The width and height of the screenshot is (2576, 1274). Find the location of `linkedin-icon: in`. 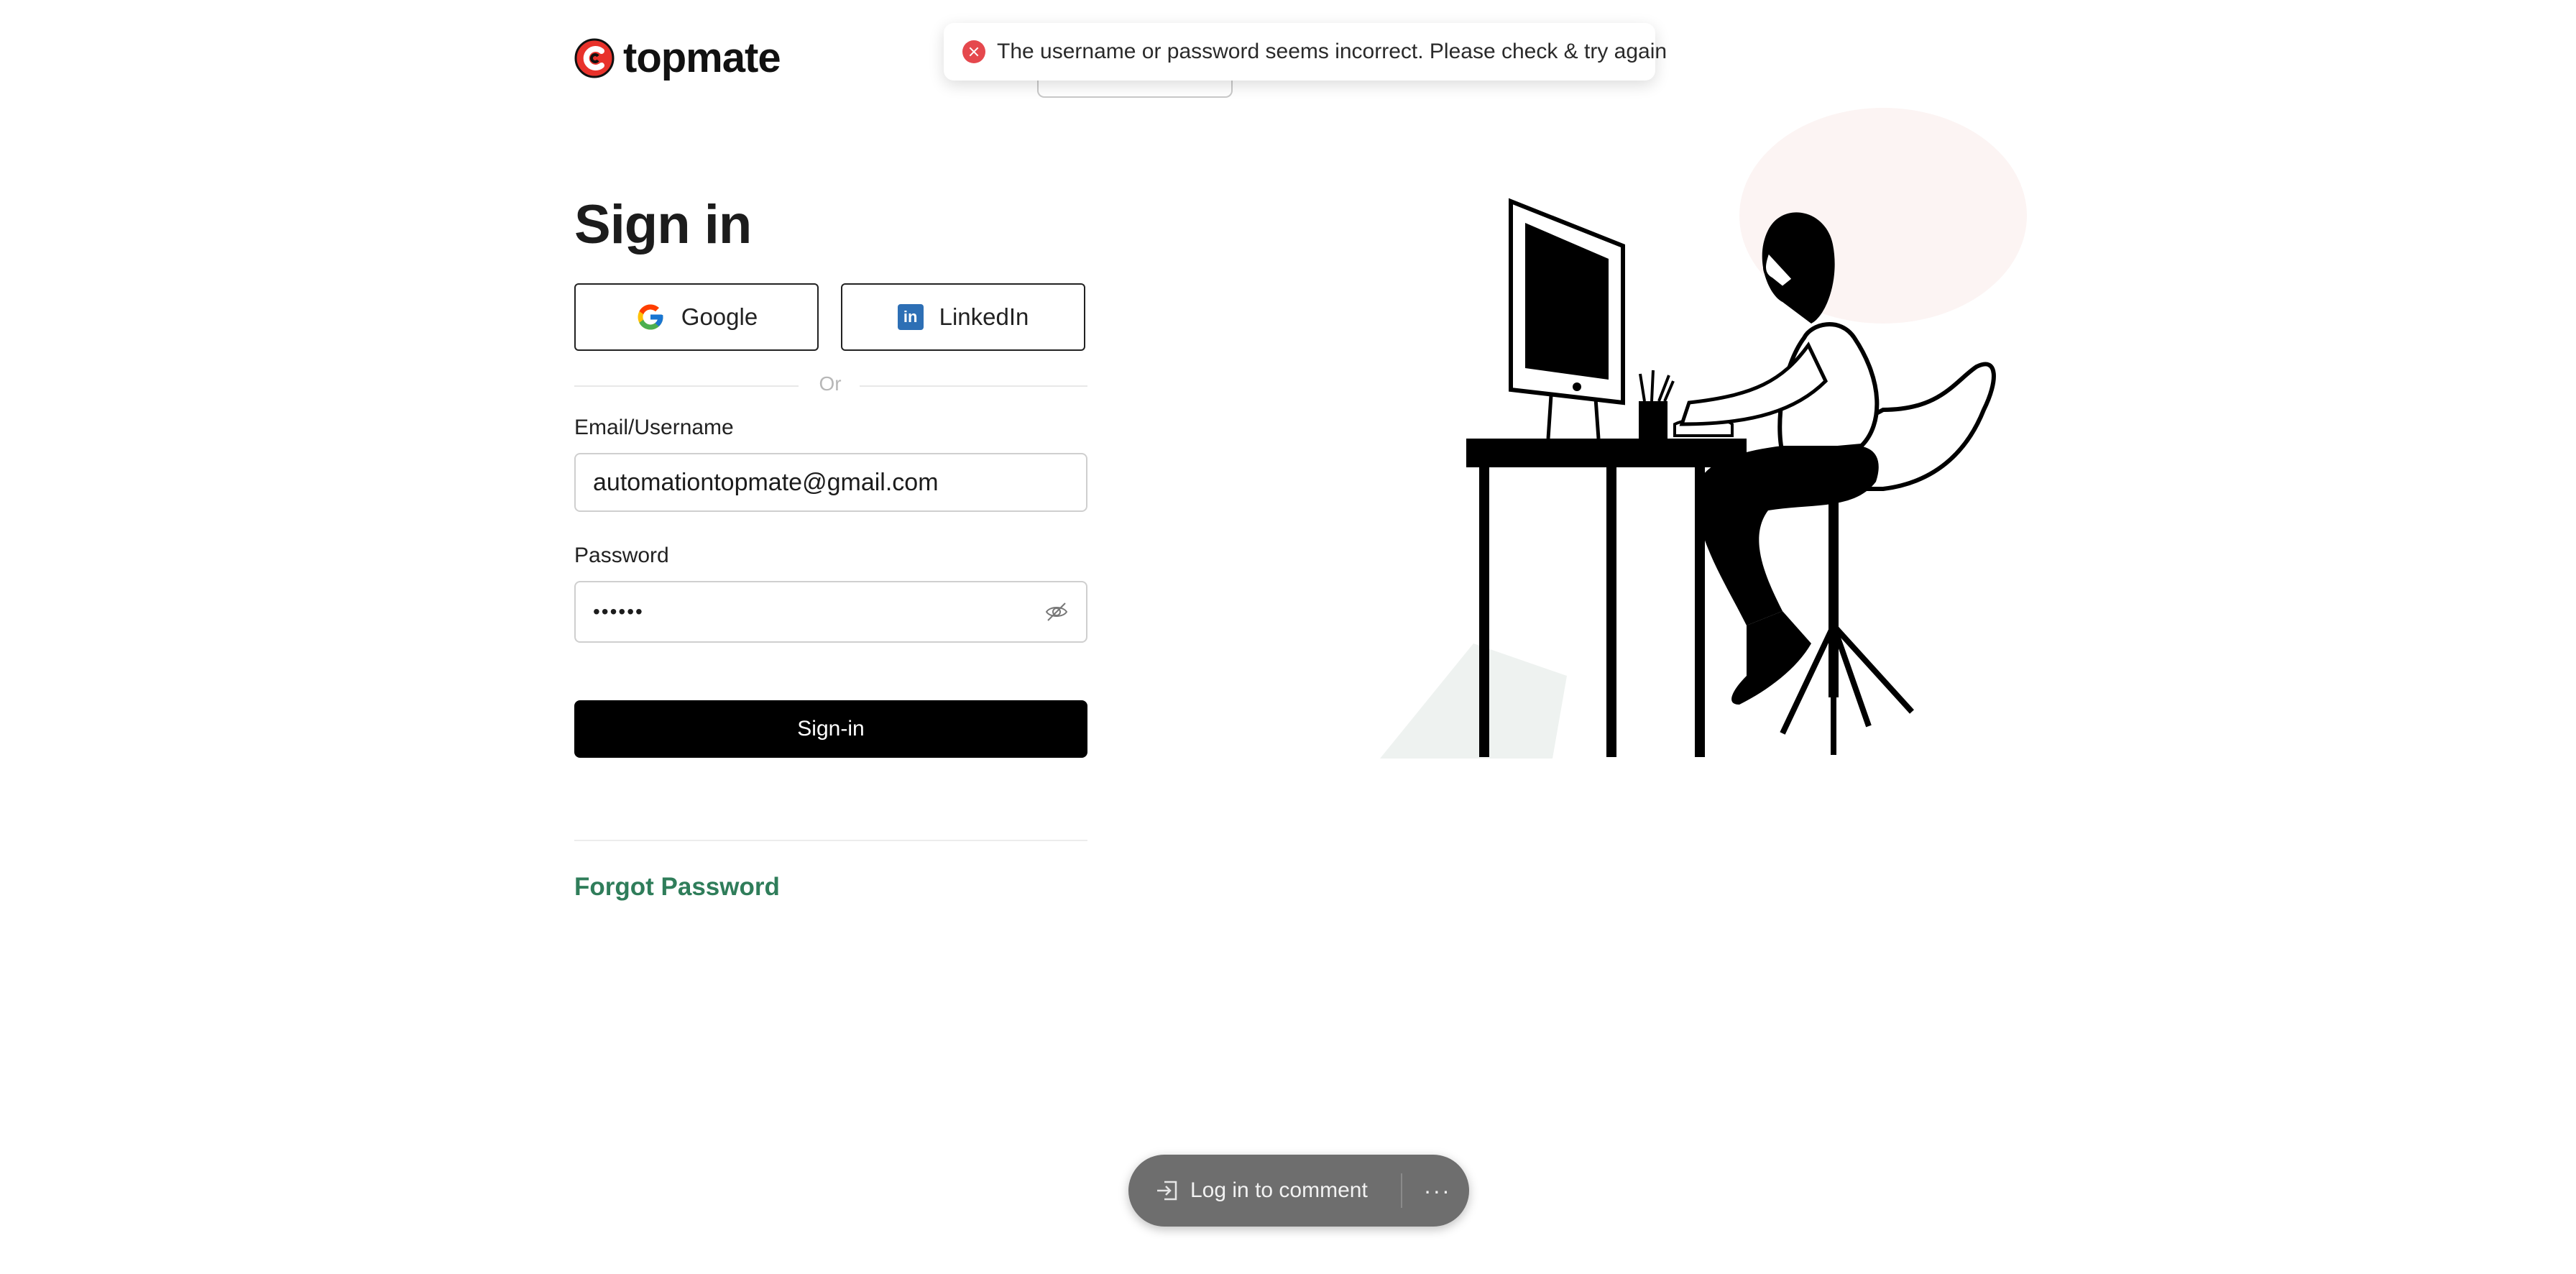

linkedin-icon: in is located at coordinates (910, 317).